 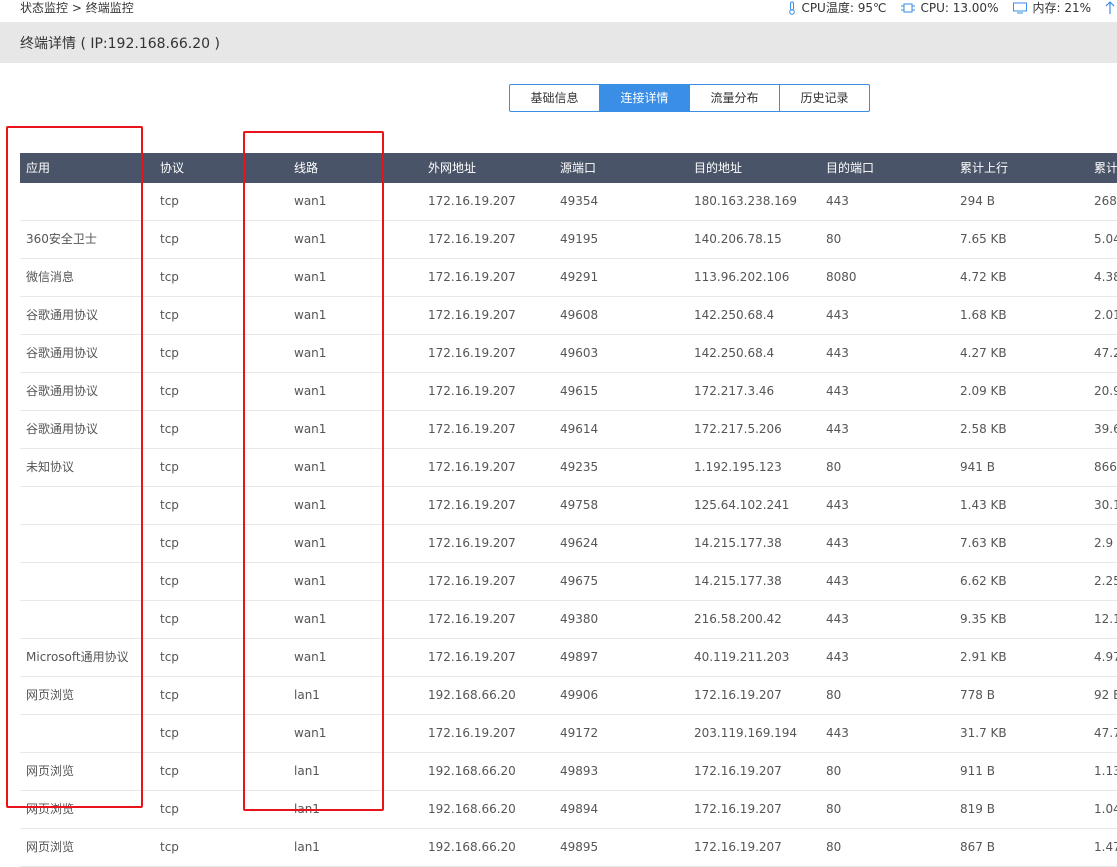 I want to click on cell-total-upload: 9.35 KB, so click(x=983, y=619).